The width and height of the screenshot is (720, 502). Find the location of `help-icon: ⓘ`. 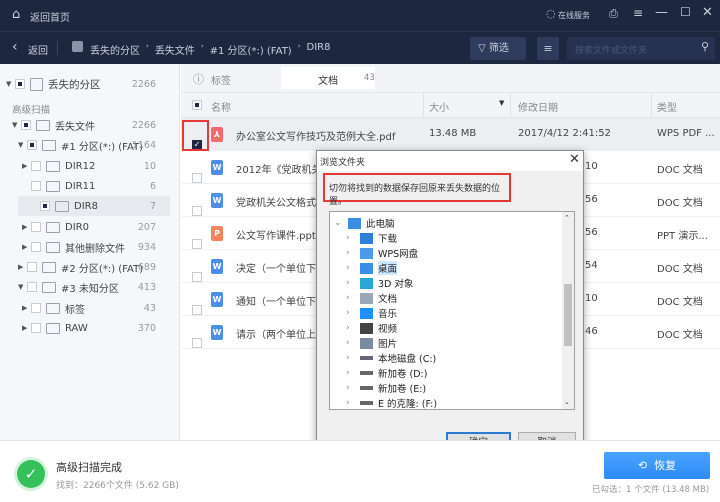

help-icon: ⓘ is located at coordinates (198, 79).